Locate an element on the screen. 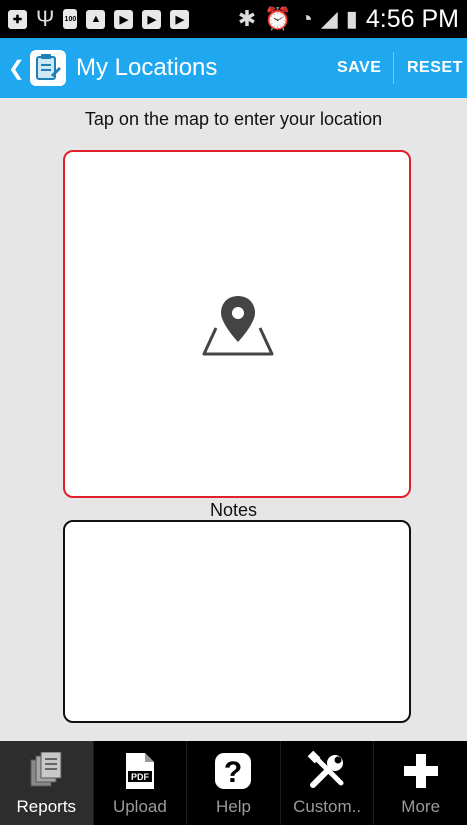  action-bar: ❮ My Locations SAVE RESET is located at coordinates (233, 68).